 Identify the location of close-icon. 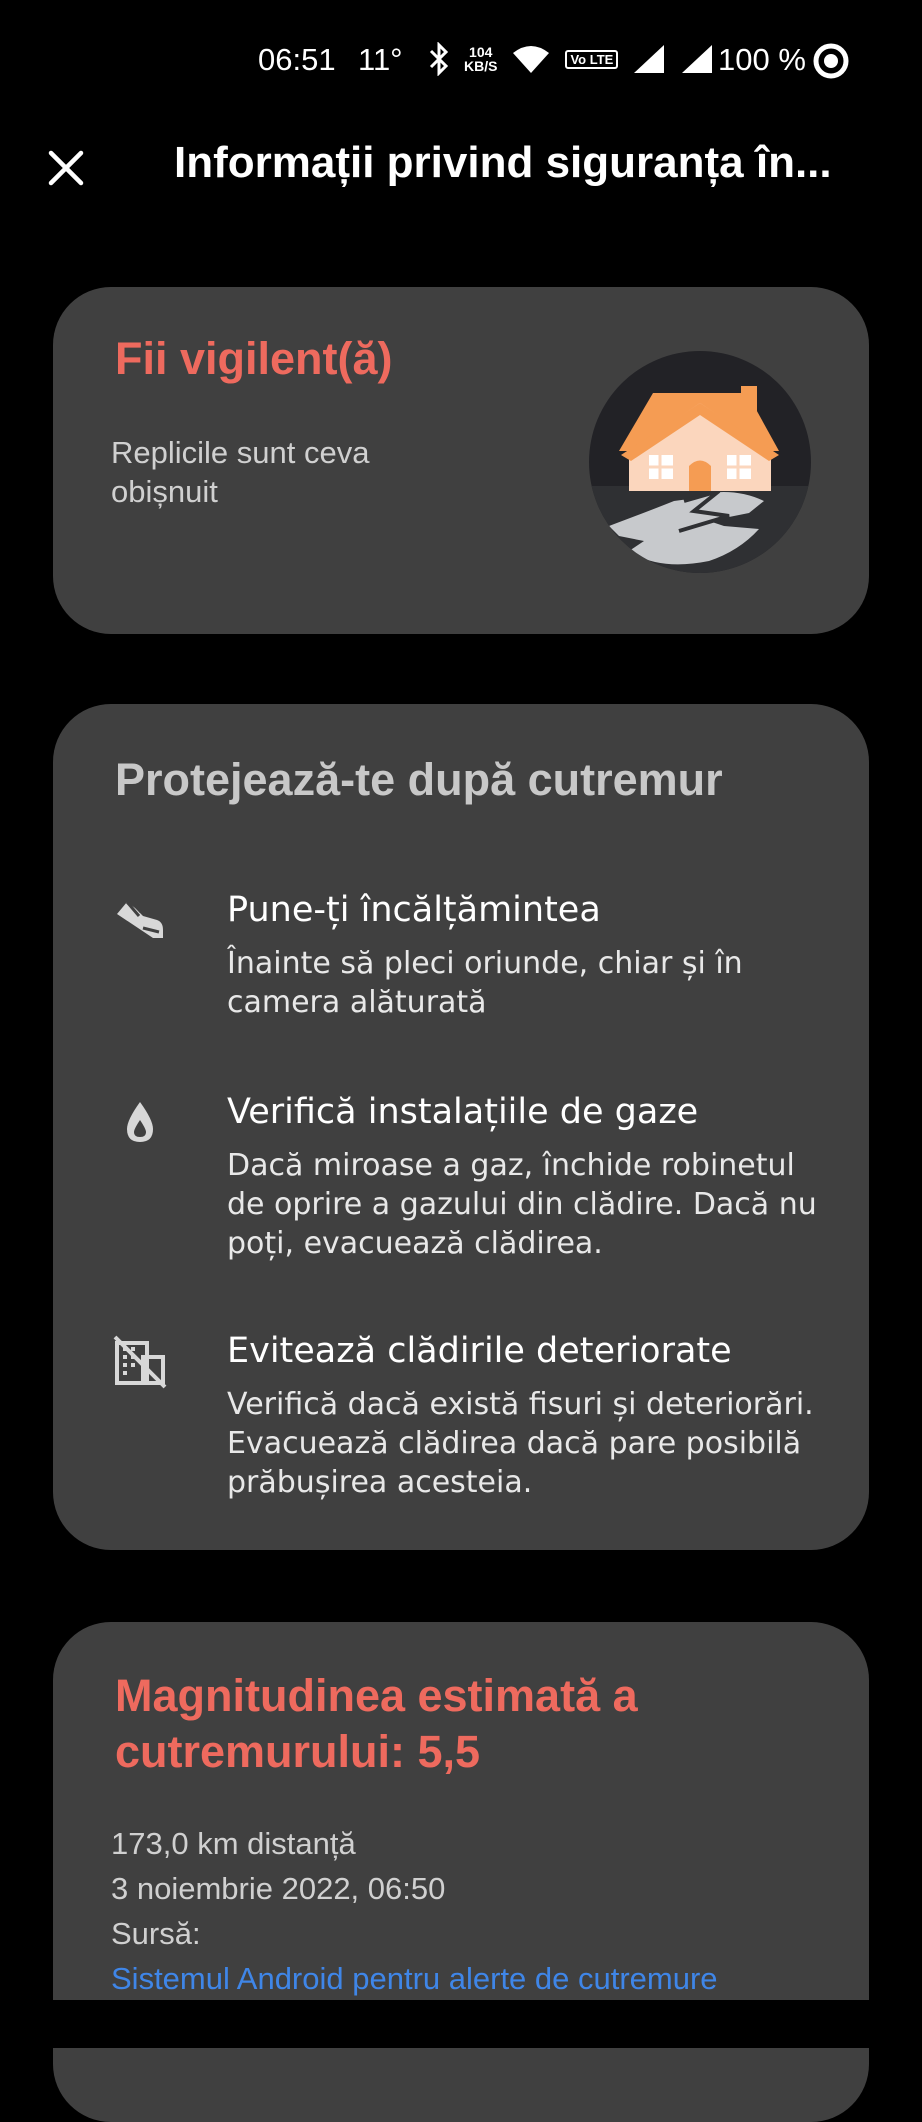
(66, 168).